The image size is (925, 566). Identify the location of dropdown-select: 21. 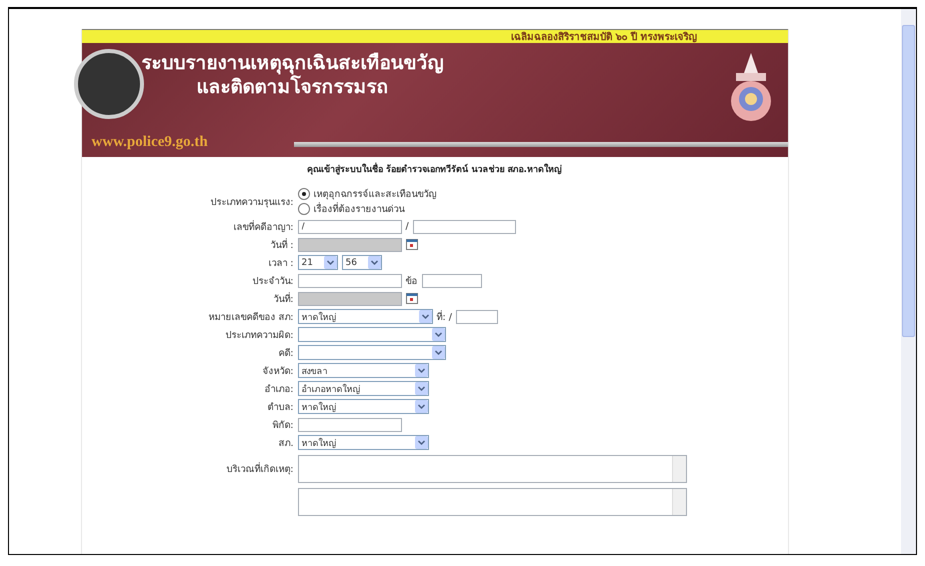
(318, 262).